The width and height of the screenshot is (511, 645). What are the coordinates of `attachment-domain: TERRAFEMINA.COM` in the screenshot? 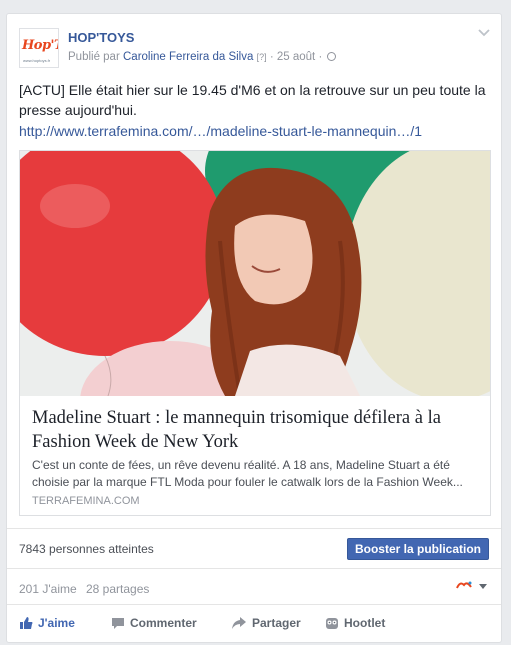 It's located at (86, 501).